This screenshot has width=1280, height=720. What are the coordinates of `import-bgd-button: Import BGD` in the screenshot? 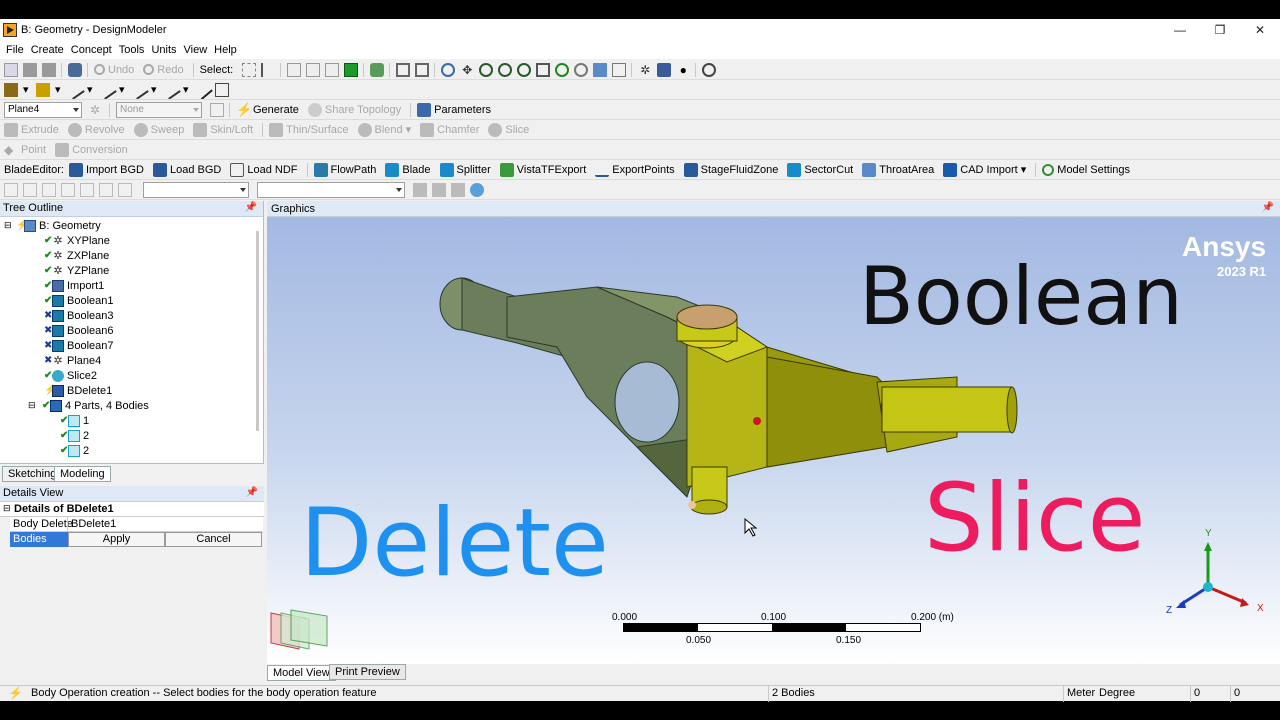 It's located at (106, 169).